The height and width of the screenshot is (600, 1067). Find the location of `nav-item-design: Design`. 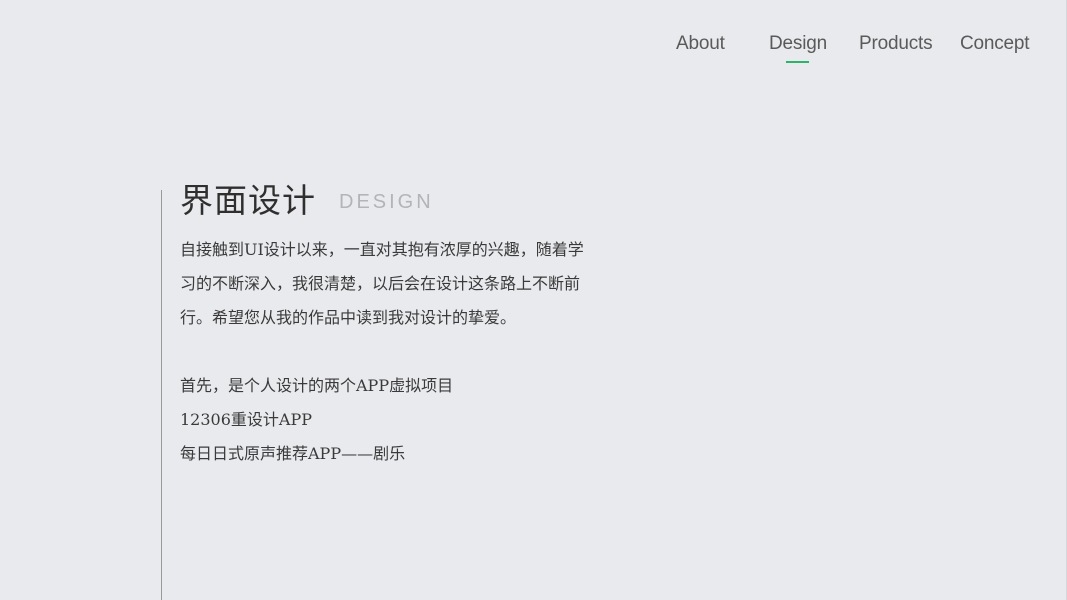

nav-item-design: Design is located at coordinates (798, 44).